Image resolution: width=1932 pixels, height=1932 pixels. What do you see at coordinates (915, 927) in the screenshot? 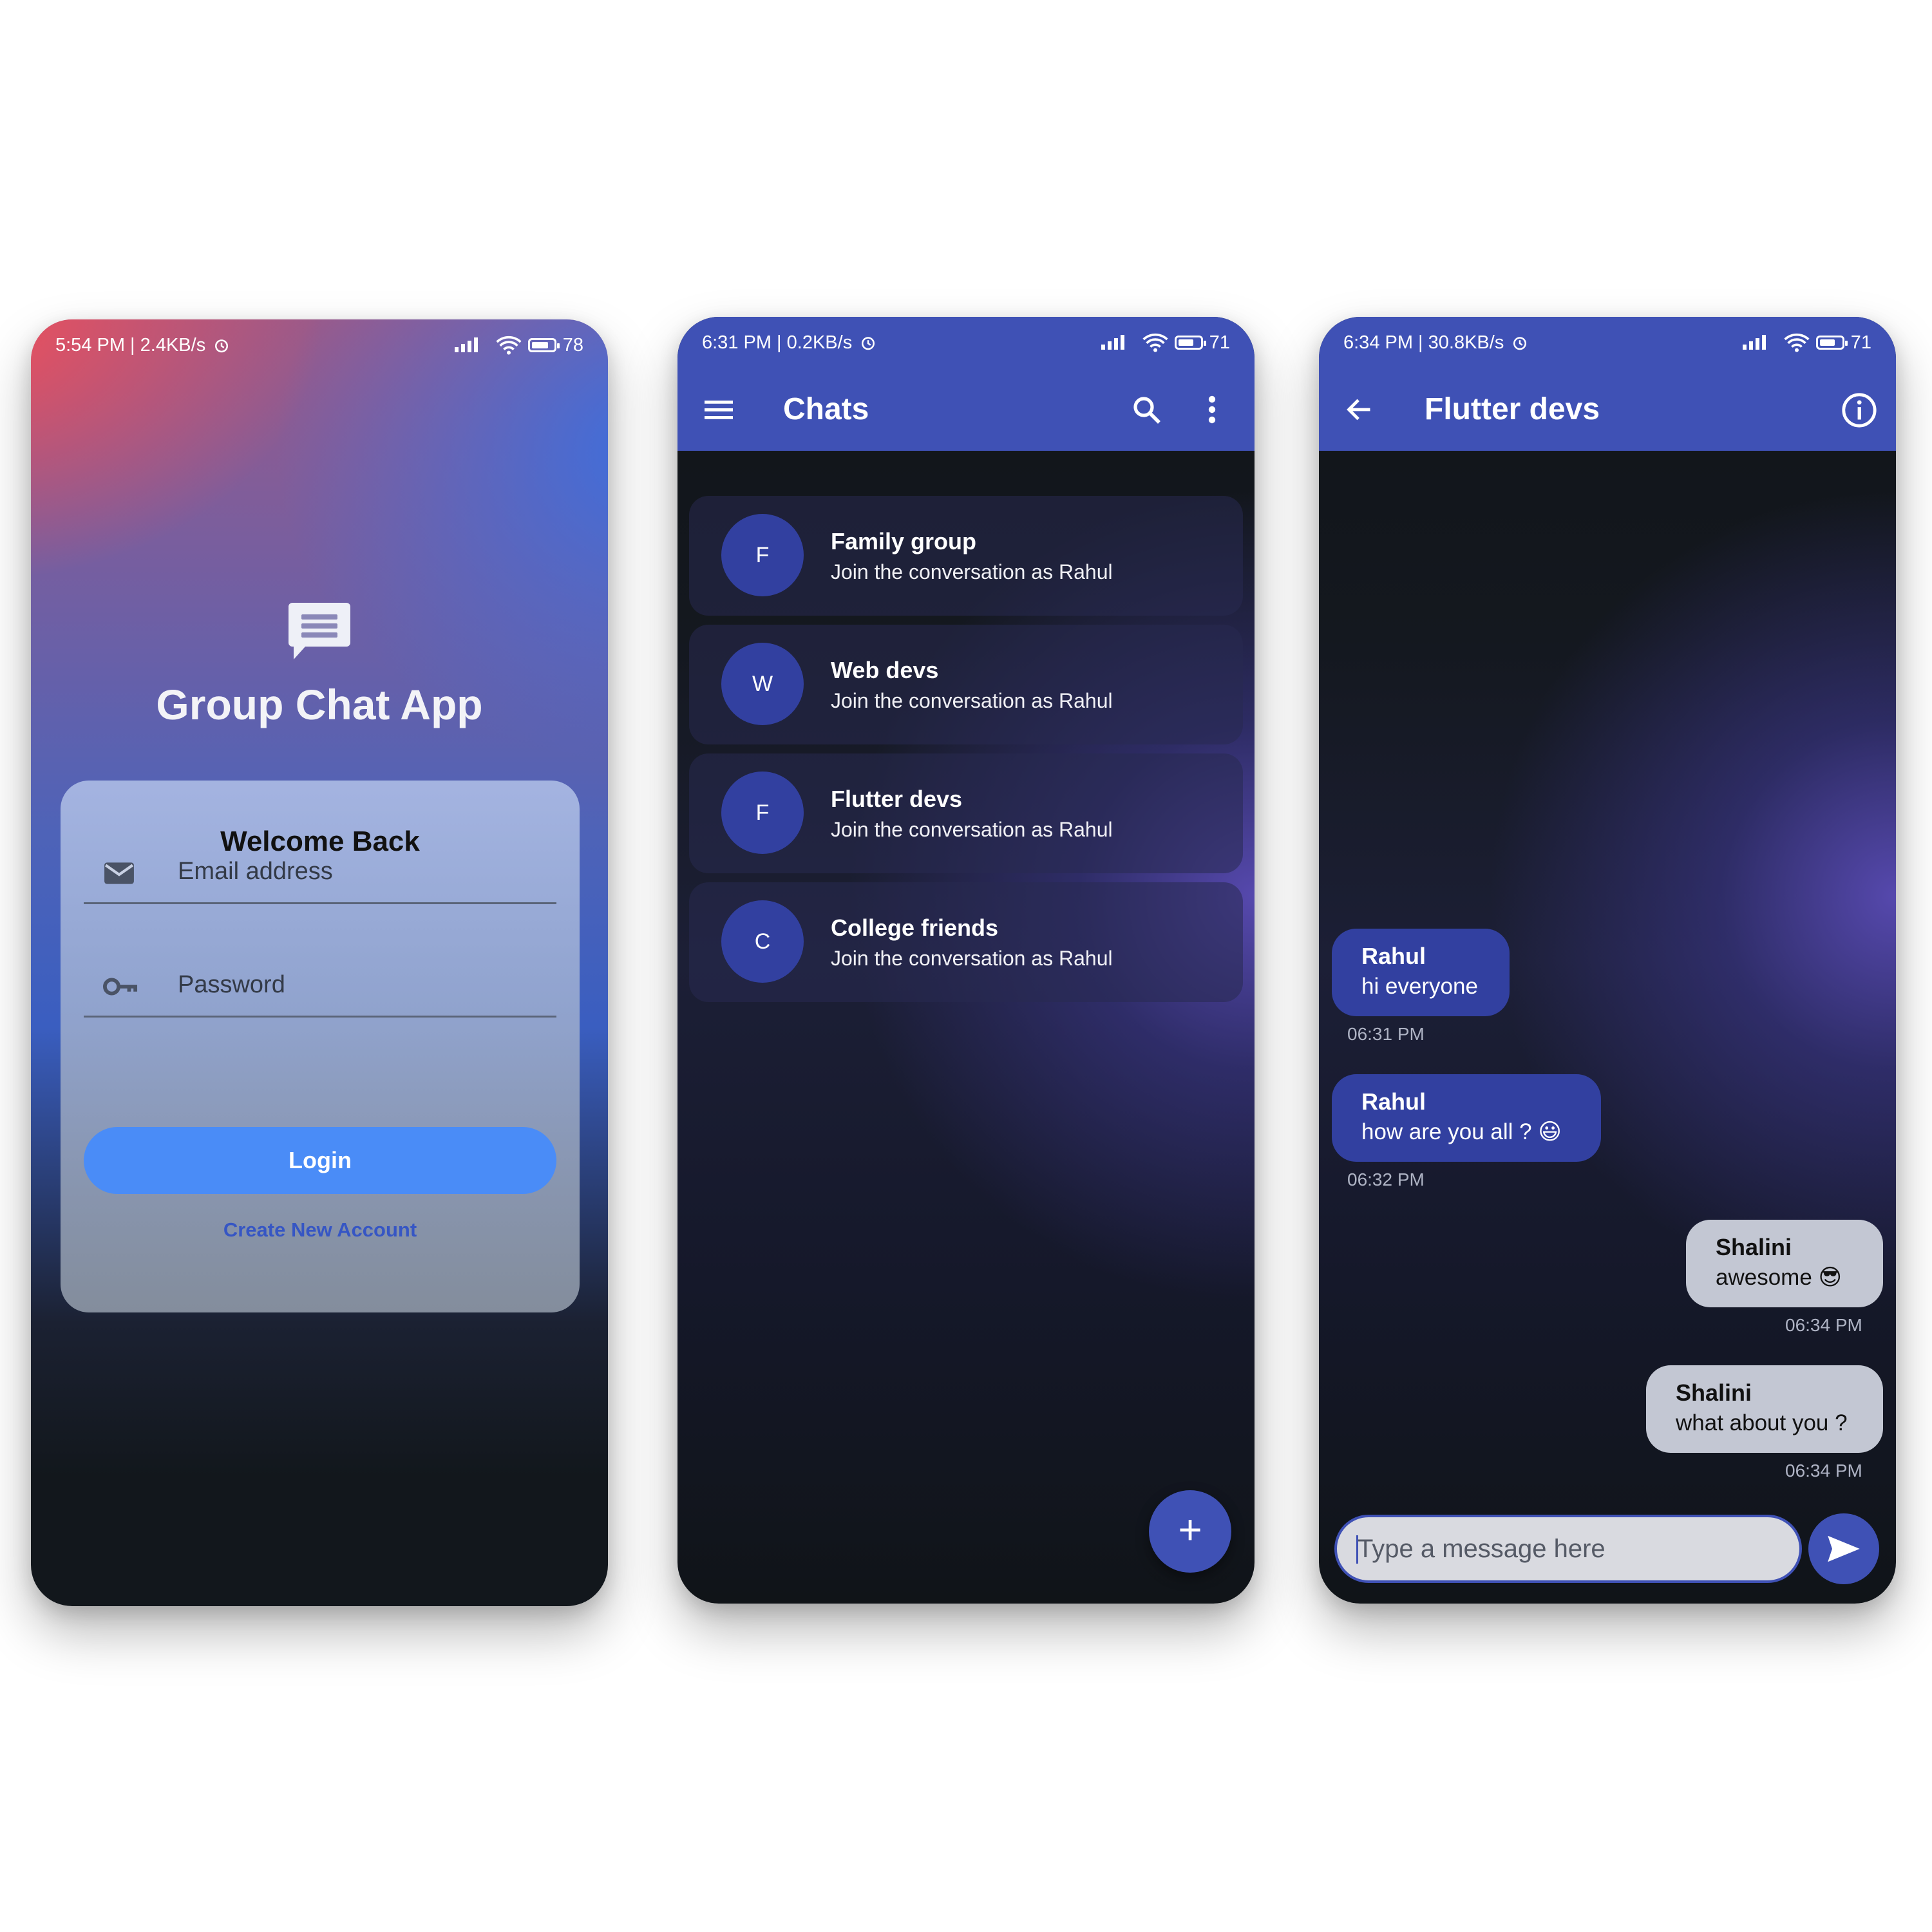
I see `chat-name: College friends` at bounding box center [915, 927].